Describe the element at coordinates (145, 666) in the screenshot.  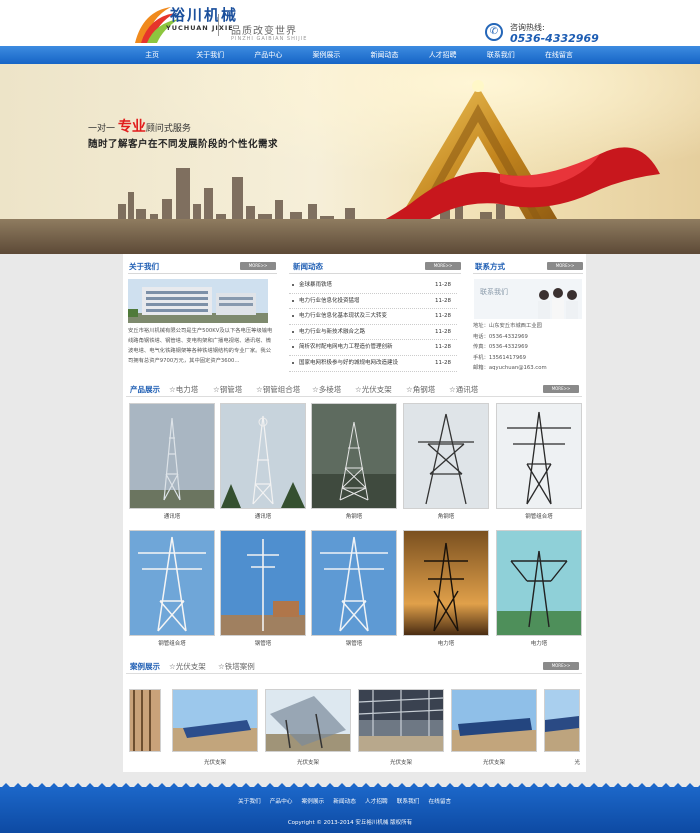
I see `tab-cases: 案例展示` at that location.